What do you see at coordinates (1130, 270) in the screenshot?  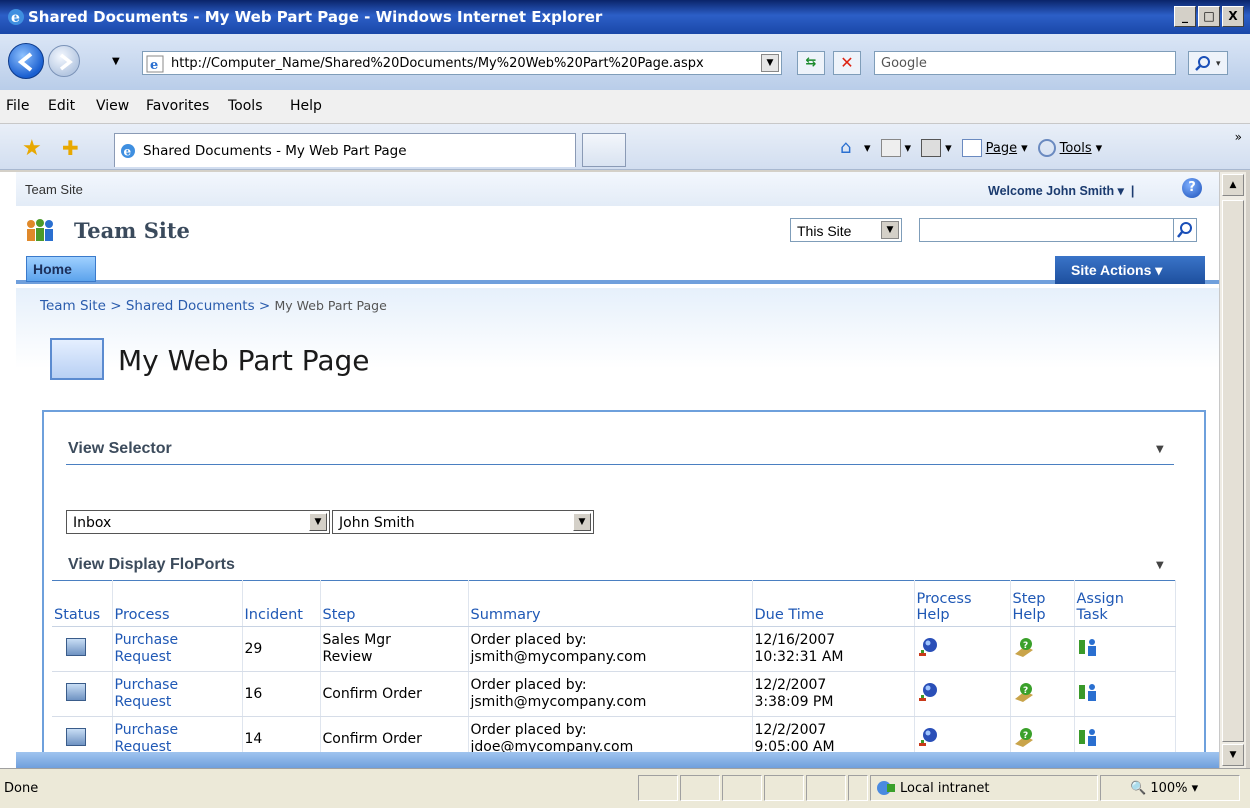 I see `site-actions-button: Site Actions ▾` at bounding box center [1130, 270].